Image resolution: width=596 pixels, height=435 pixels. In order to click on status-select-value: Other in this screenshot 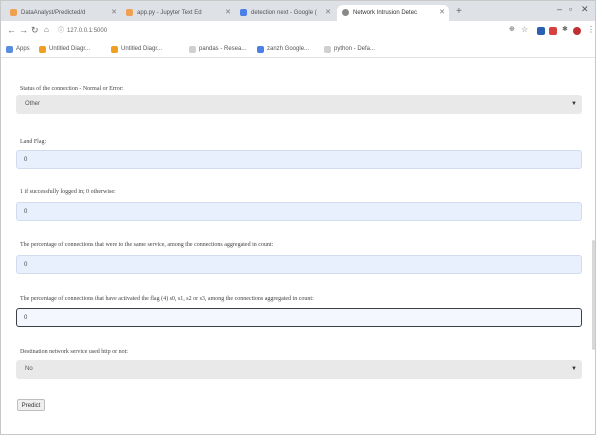, I will do `click(33, 104)`.